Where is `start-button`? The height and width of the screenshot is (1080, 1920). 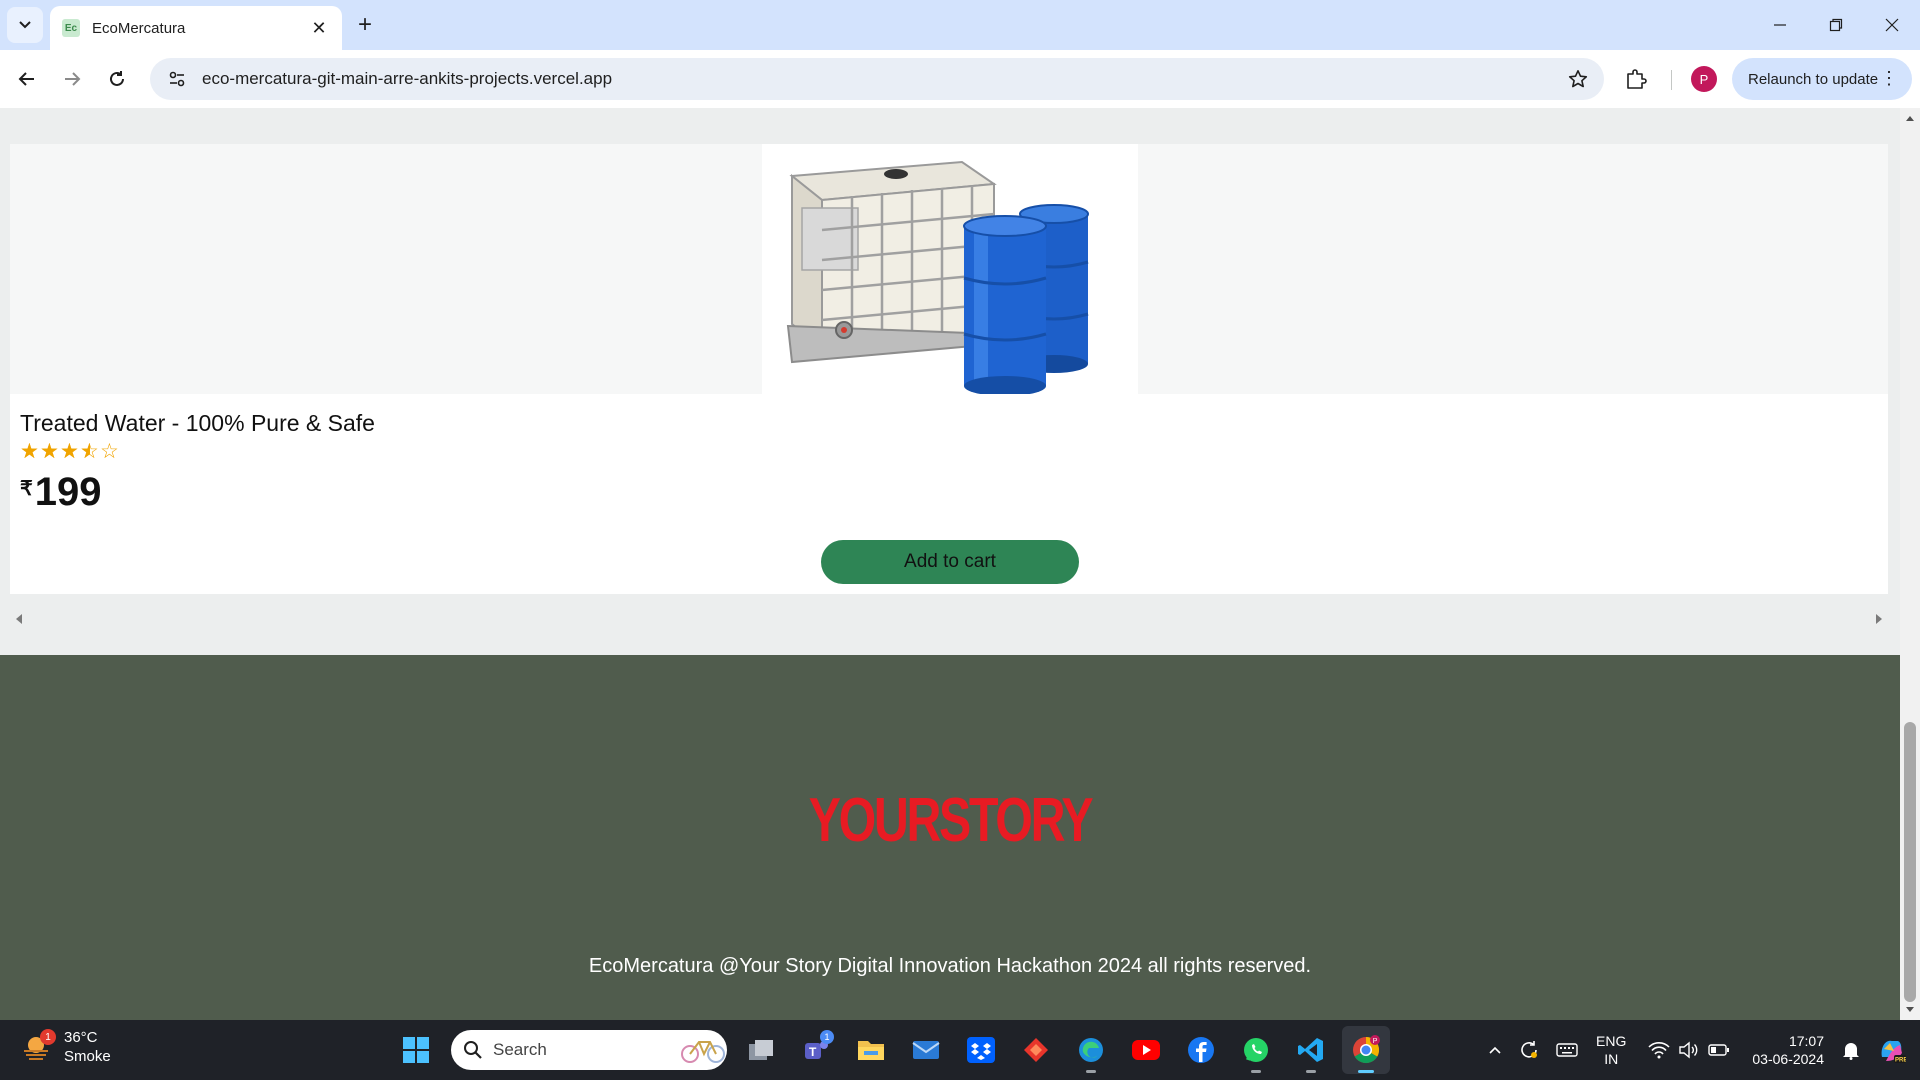 start-button is located at coordinates (416, 1050).